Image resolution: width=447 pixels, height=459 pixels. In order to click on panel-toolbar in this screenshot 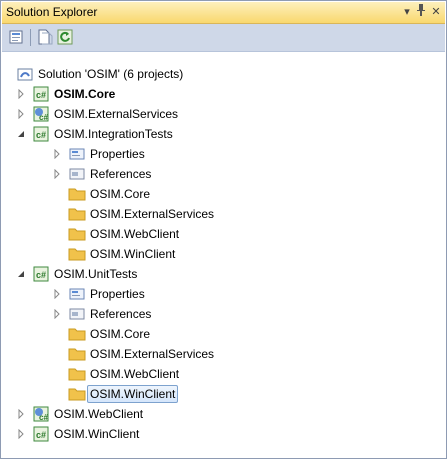, I will do `click(223, 38)`.